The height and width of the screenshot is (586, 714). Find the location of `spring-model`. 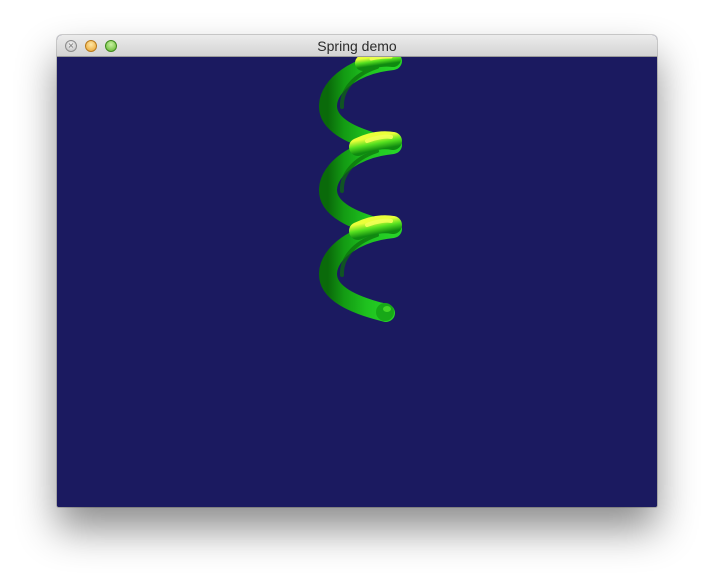

spring-model is located at coordinates (360, 189).